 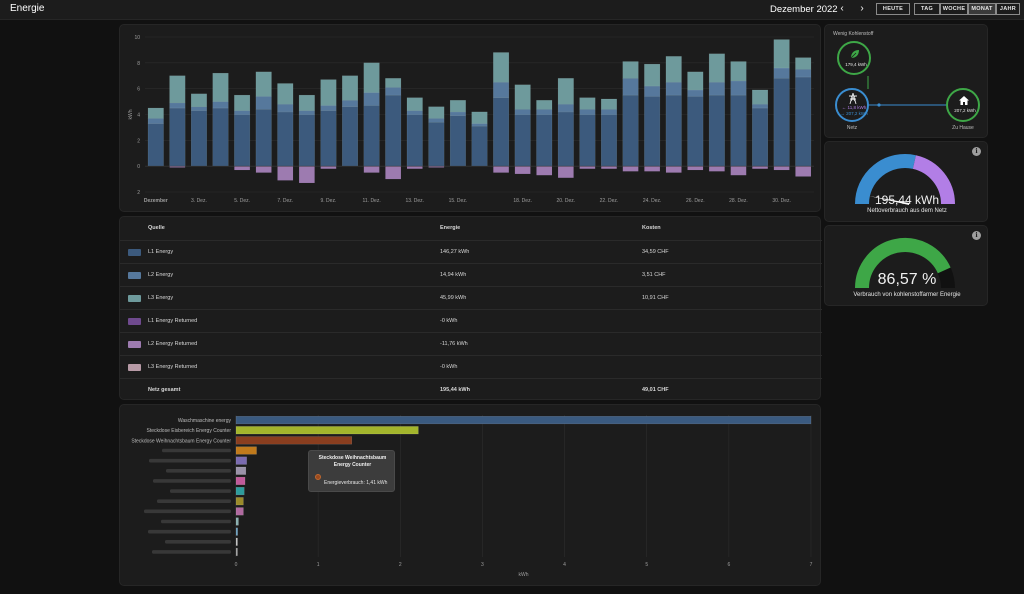 I want to click on today-button: HEUTE, so click(x=893, y=9).